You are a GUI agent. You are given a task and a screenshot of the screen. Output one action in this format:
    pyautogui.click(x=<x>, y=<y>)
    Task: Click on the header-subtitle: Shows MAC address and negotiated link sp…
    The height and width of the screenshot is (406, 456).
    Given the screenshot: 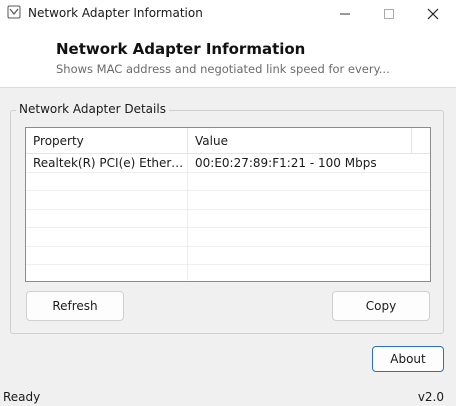 What is the action you would take?
    pyautogui.click(x=223, y=69)
    